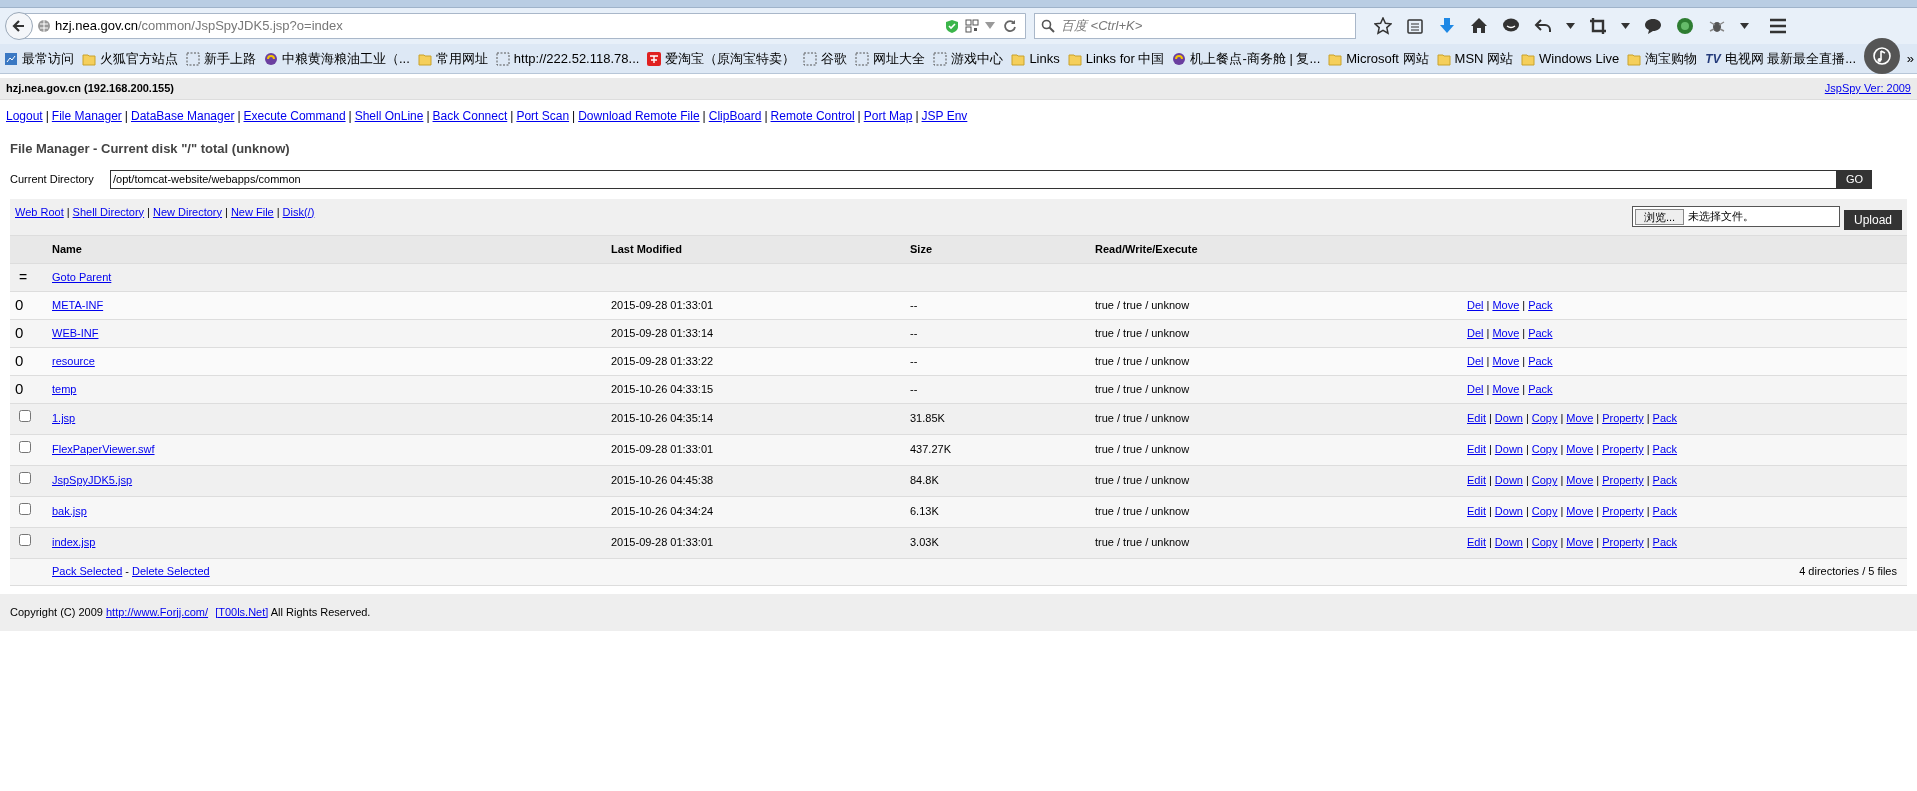  What do you see at coordinates (516, 26) in the screenshot?
I see `address-bar: hzj.nea.gov.cn/common/JspSpyJDK5.jsp?o=index` at bounding box center [516, 26].